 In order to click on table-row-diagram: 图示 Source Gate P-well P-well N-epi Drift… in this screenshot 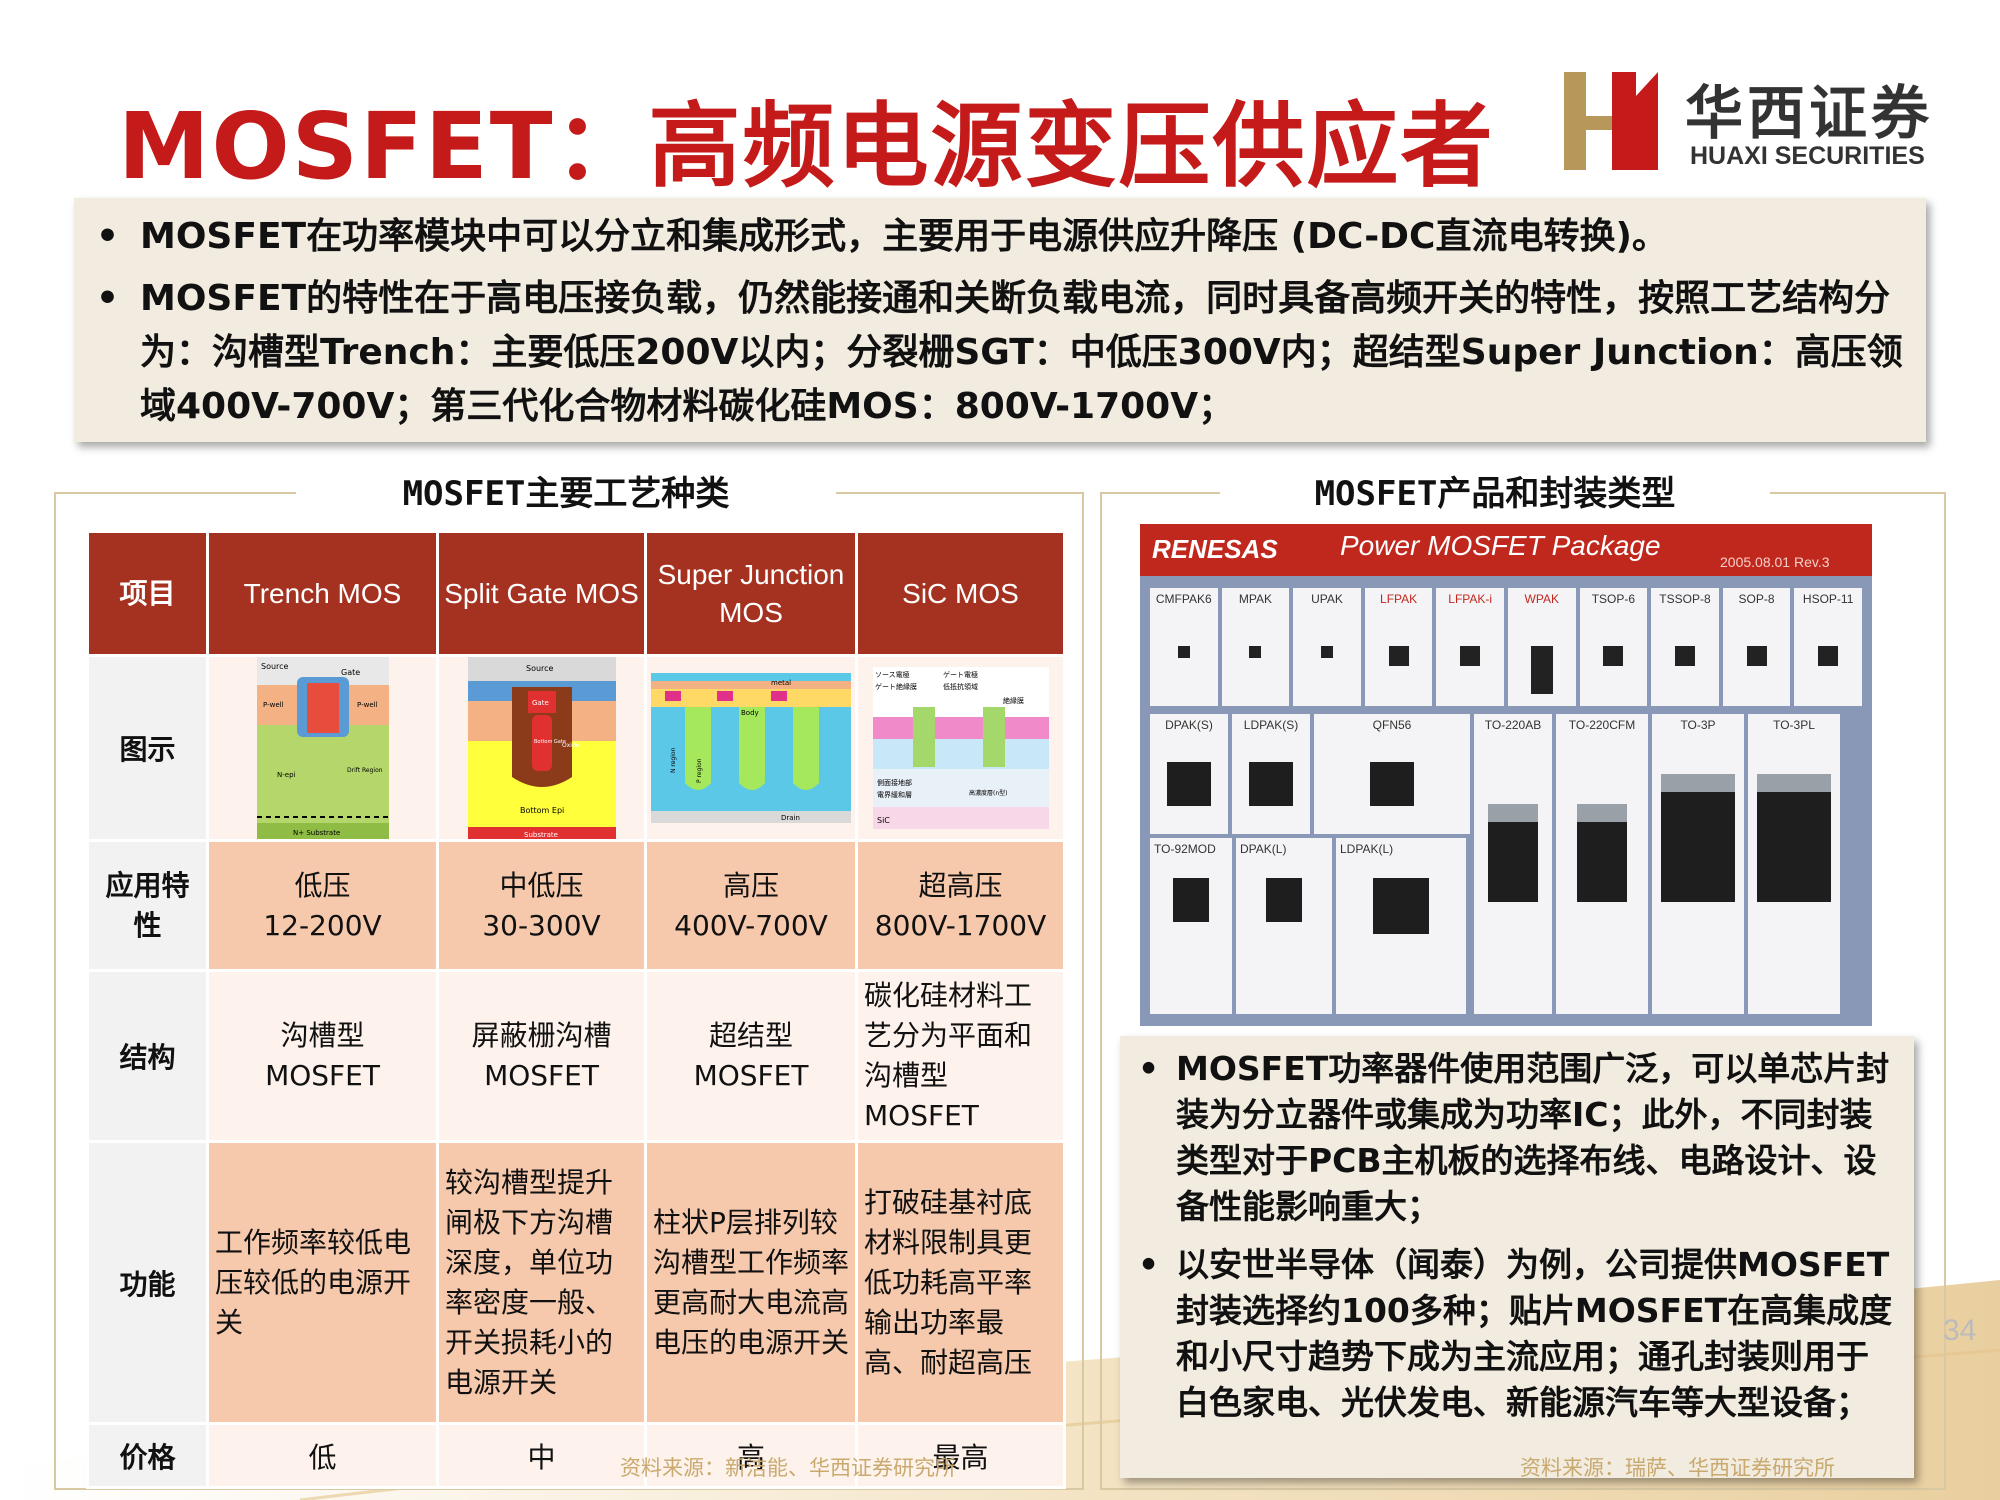, I will do `click(576, 748)`.